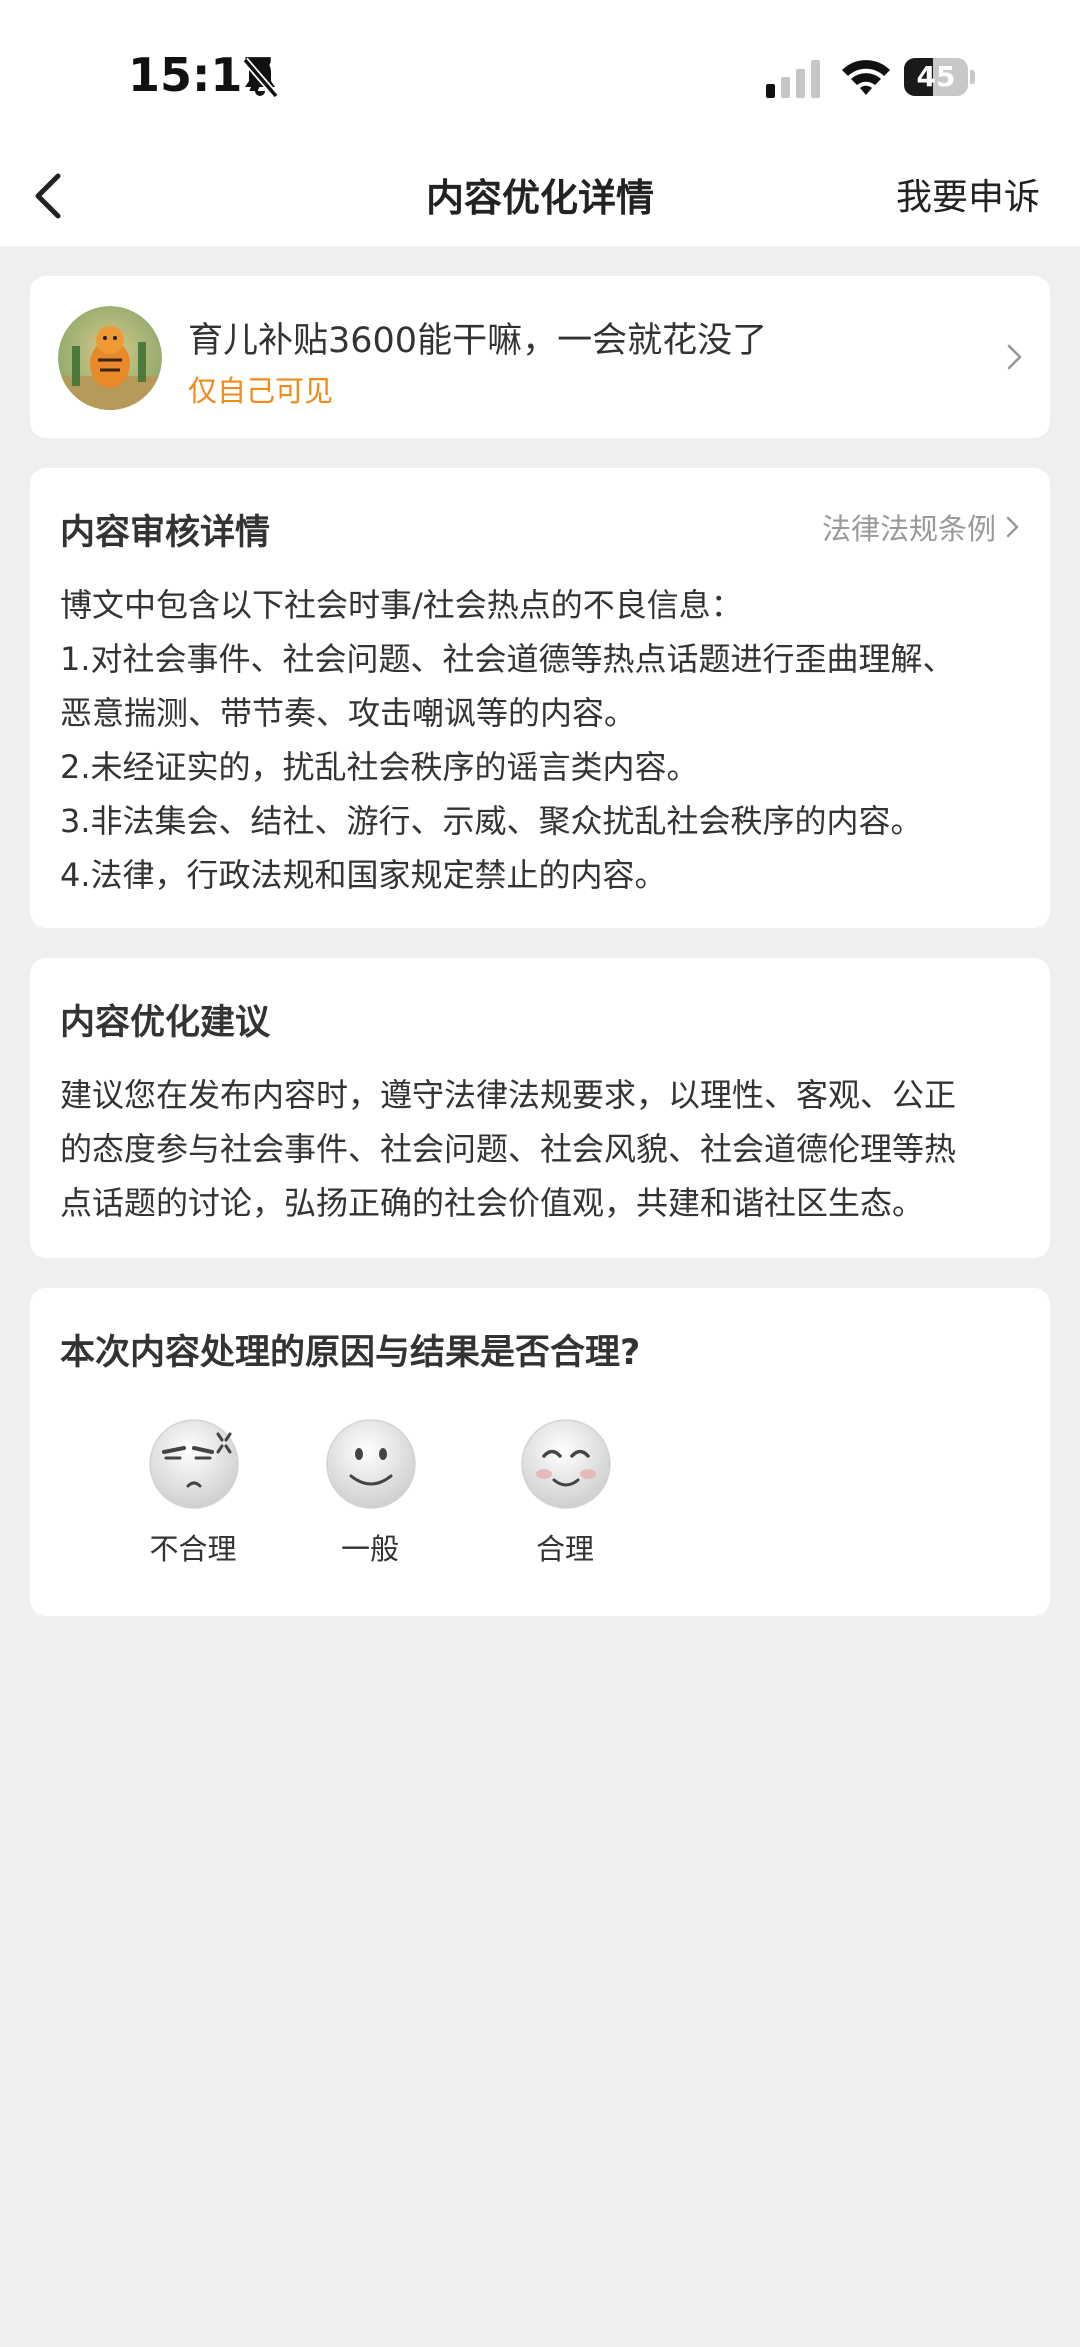 This screenshot has height=2347, width=1080. I want to click on rating-label: 一般, so click(369, 1549).